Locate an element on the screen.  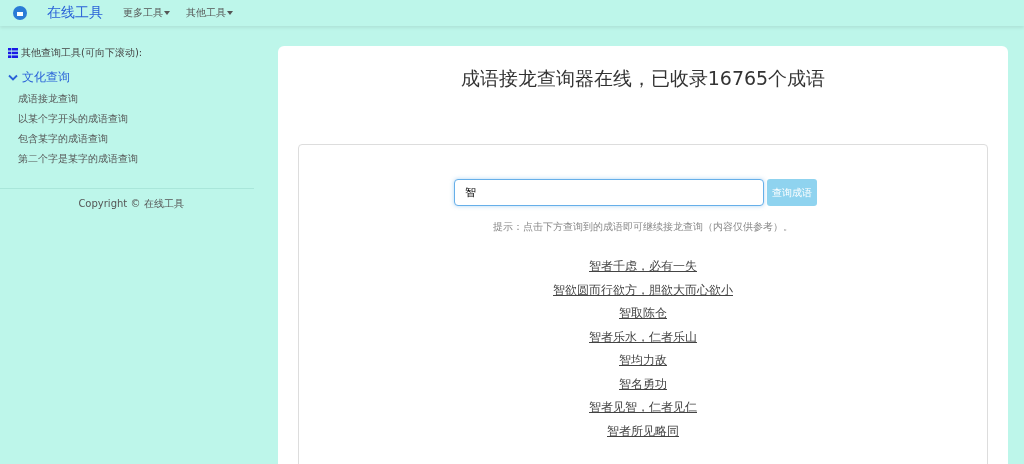
idiom-link: 智者见智，仁者见仁 is located at coordinates (643, 408).